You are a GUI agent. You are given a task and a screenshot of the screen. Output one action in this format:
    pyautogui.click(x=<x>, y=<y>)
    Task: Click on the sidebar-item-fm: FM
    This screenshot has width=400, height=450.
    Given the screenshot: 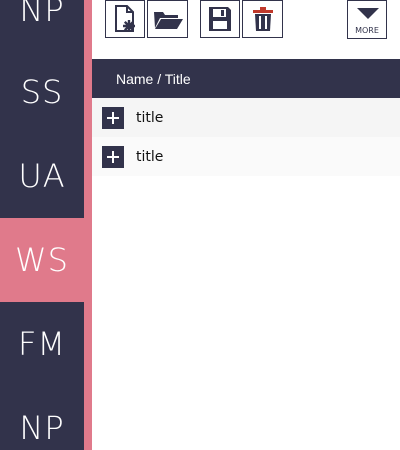 What is the action you would take?
    pyautogui.click(x=42, y=344)
    